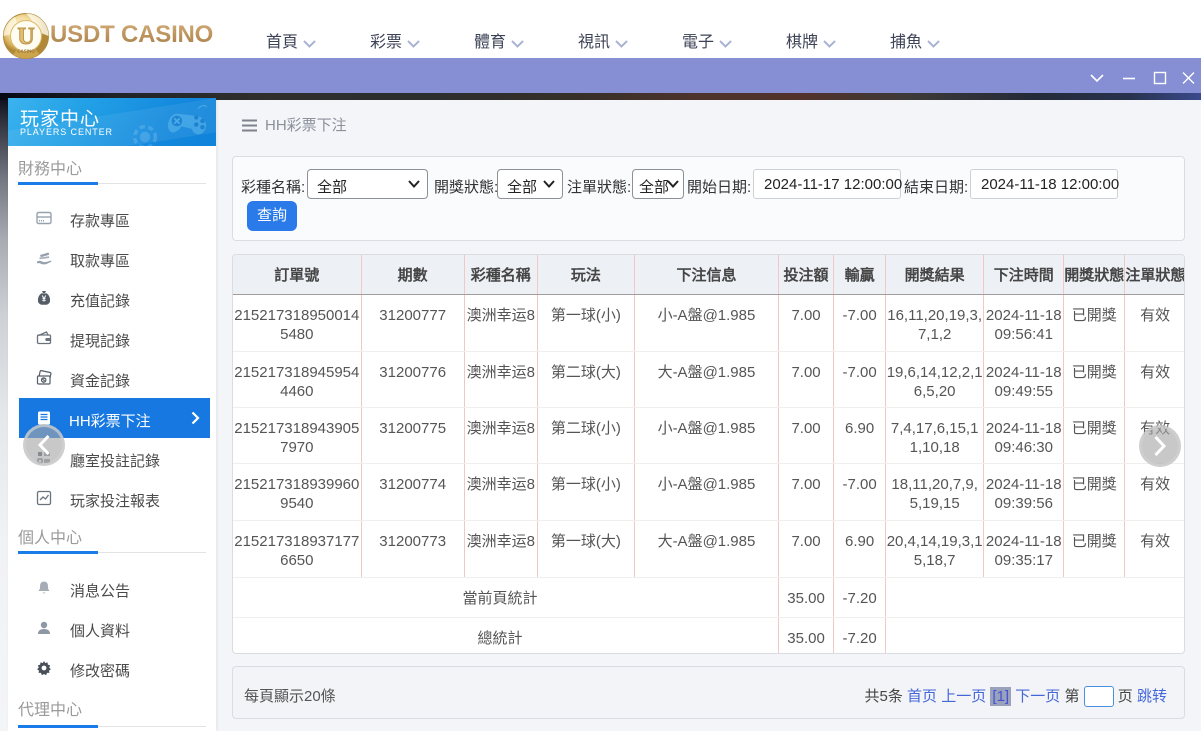 Image resolution: width=1201 pixels, height=731 pixels. What do you see at coordinates (25, 37) in the screenshot?
I see `svg-text: U` at bounding box center [25, 37].